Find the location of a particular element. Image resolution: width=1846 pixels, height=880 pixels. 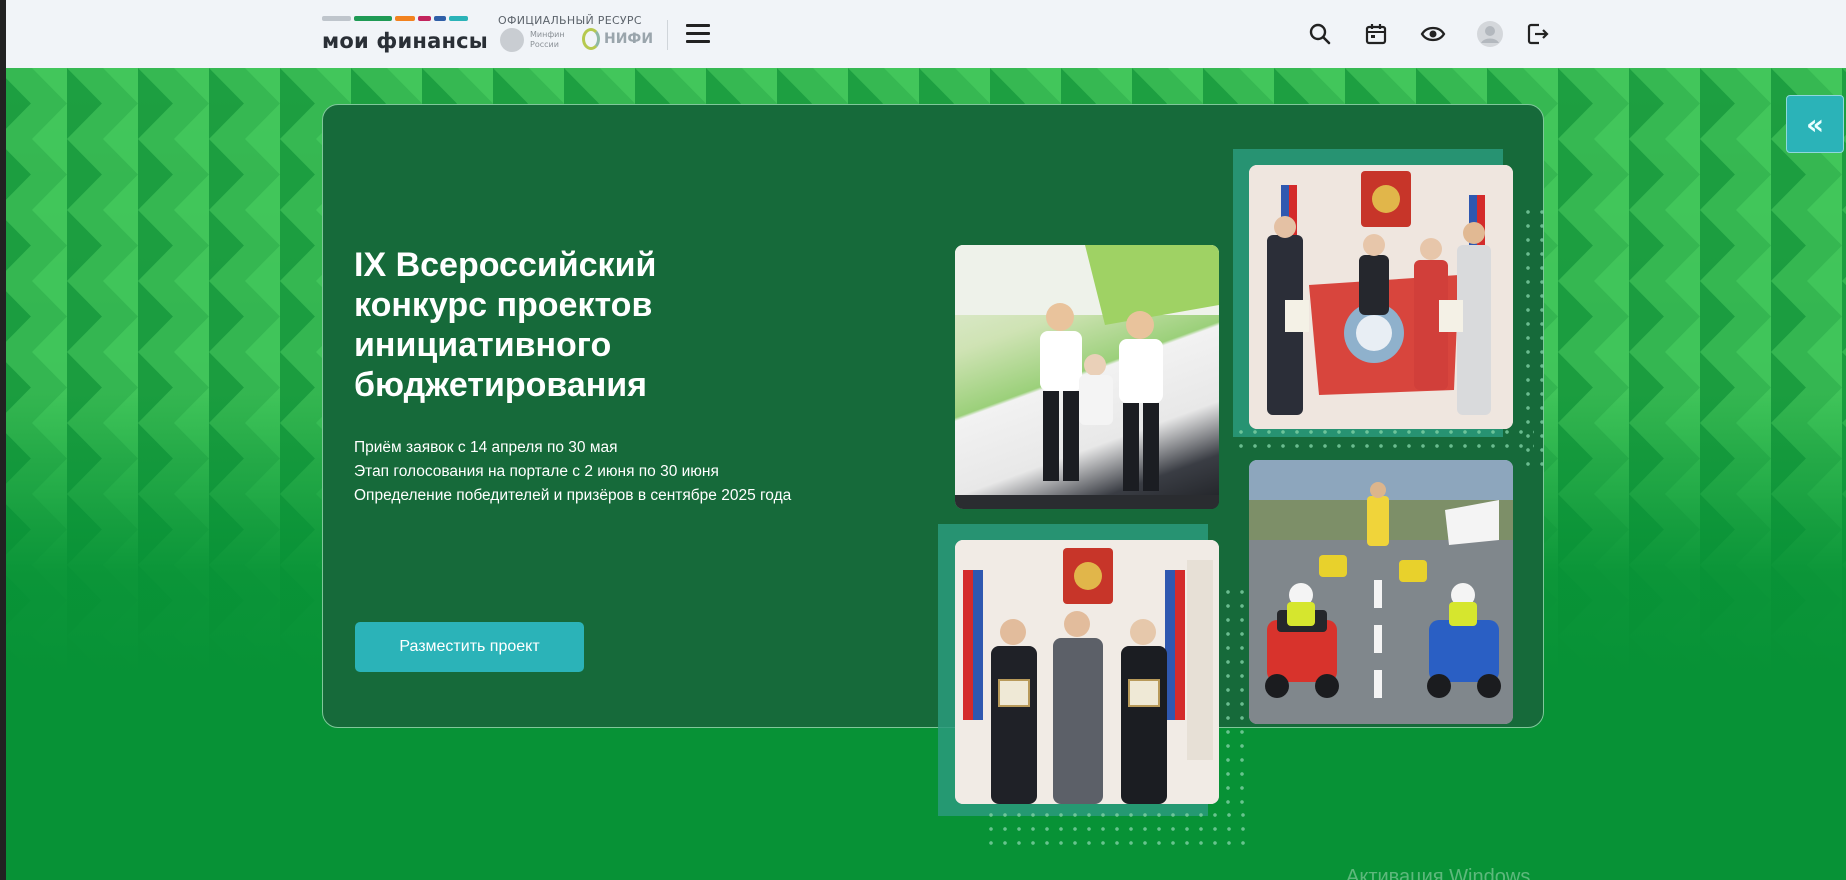

official-resource-label: ОФИЦИАЛЬНЫЙ РЕСУРС is located at coordinates (570, 20).